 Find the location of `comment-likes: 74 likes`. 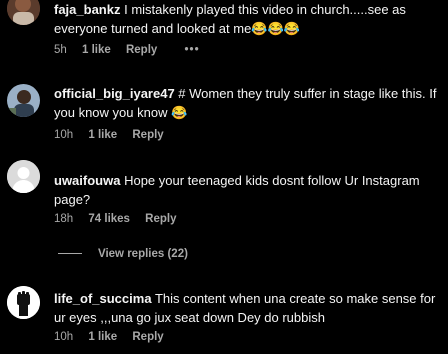

comment-likes: 74 likes is located at coordinates (109, 219).